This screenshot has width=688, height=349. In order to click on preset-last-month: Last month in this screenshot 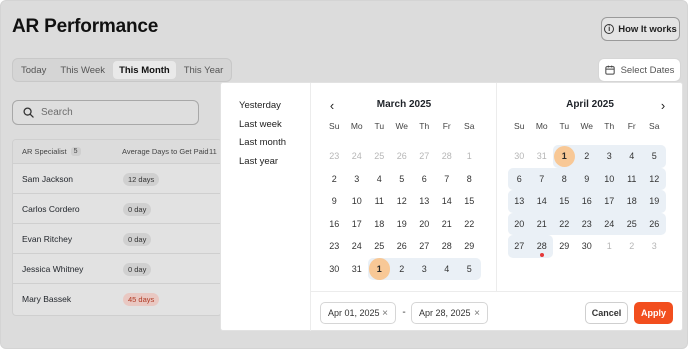, I will do `click(265, 143)`.